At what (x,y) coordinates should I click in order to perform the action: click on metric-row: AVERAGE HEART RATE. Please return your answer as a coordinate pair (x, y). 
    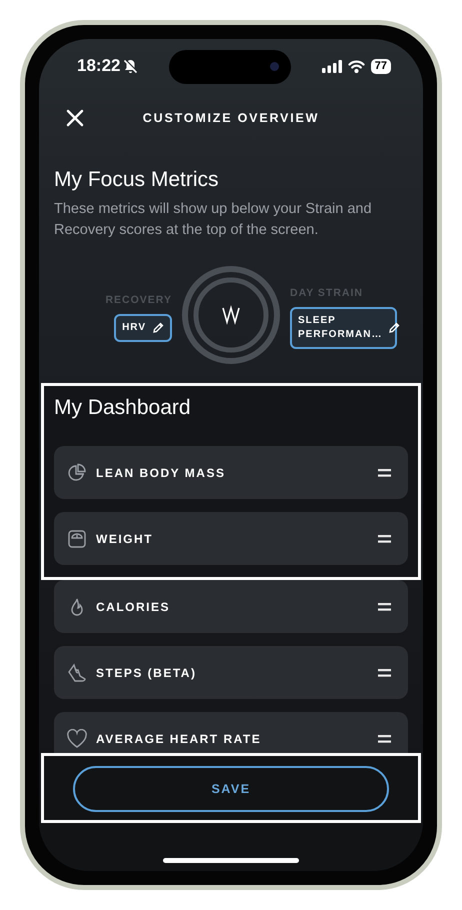
    Looking at the image, I should click on (231, 732).